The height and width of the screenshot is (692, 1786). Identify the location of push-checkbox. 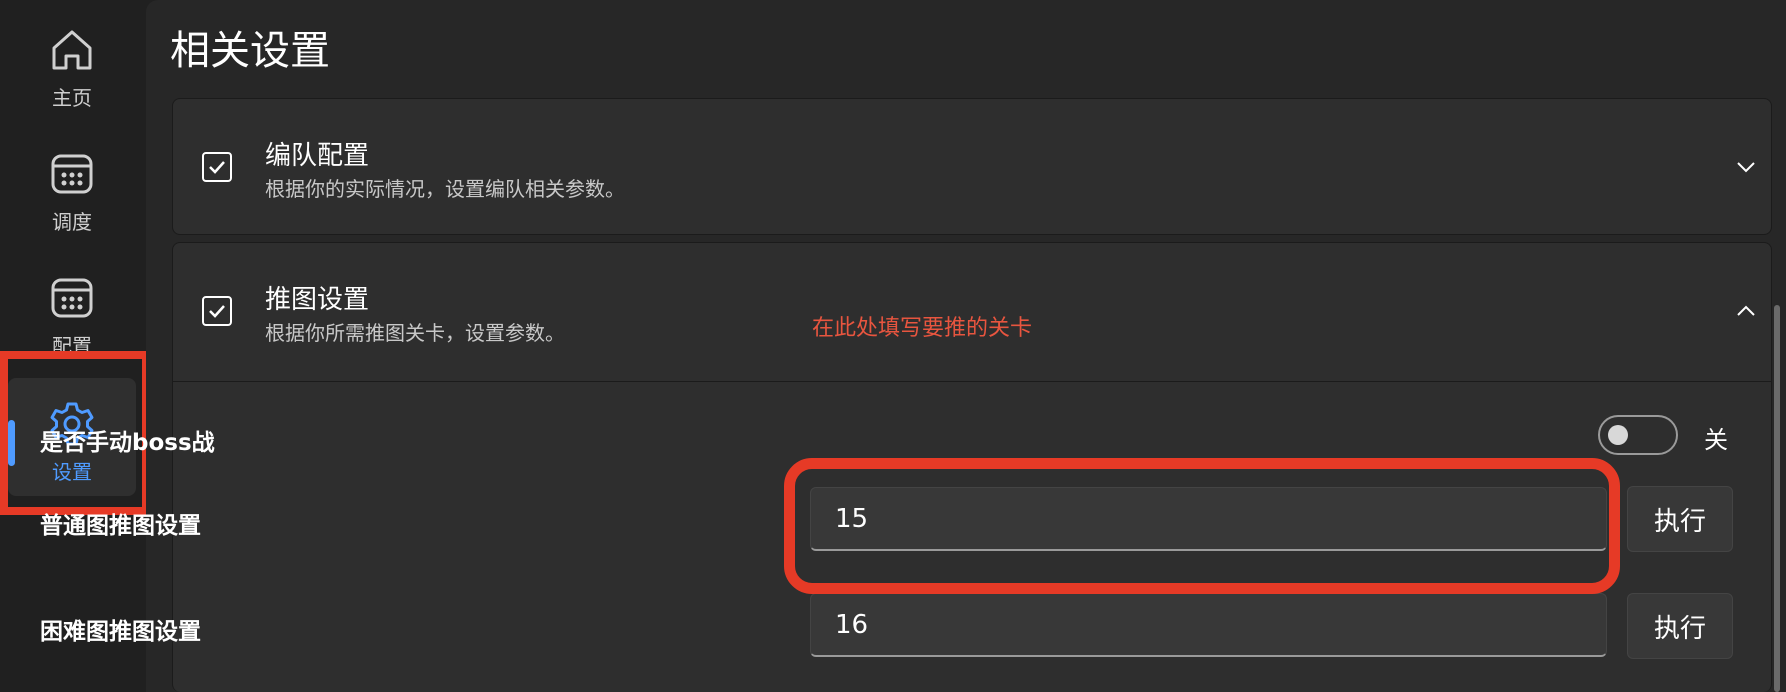
(217, 311).